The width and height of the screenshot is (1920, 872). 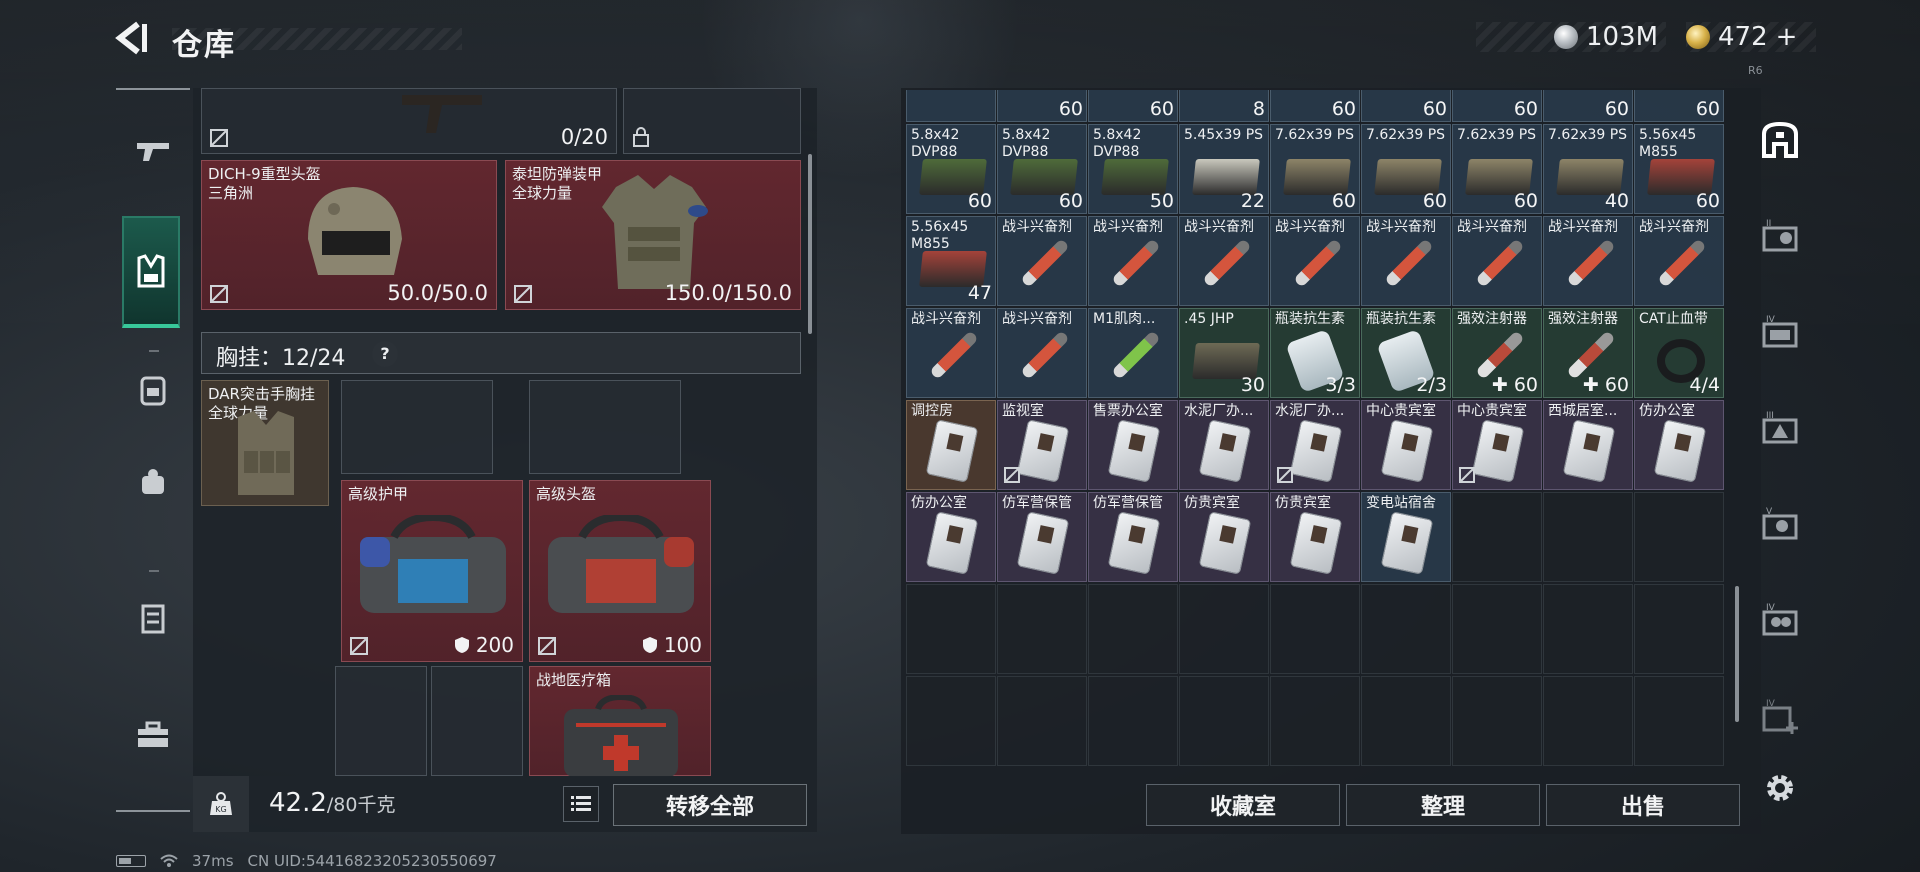 What do you see at coordinates (1443, 805) in the screenshot?
I see `organize-button: 整理` at bounding box center [1443, 805].